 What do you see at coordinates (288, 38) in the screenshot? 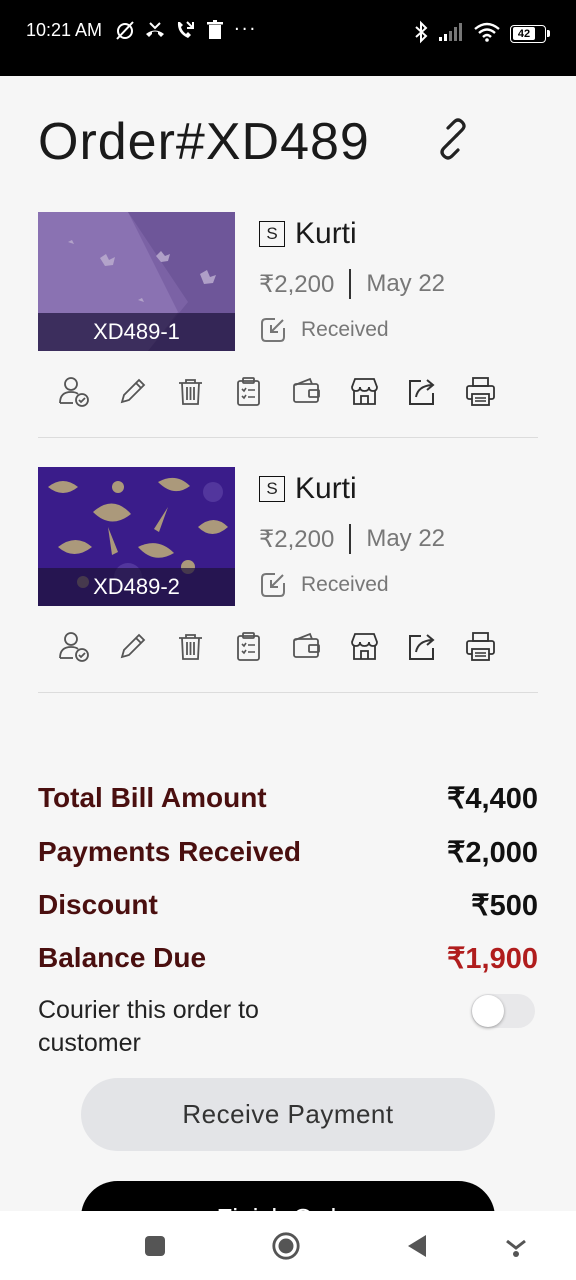
I see `status-bar: 10:21 AM ··· 42` at bounding box center [288, 38].